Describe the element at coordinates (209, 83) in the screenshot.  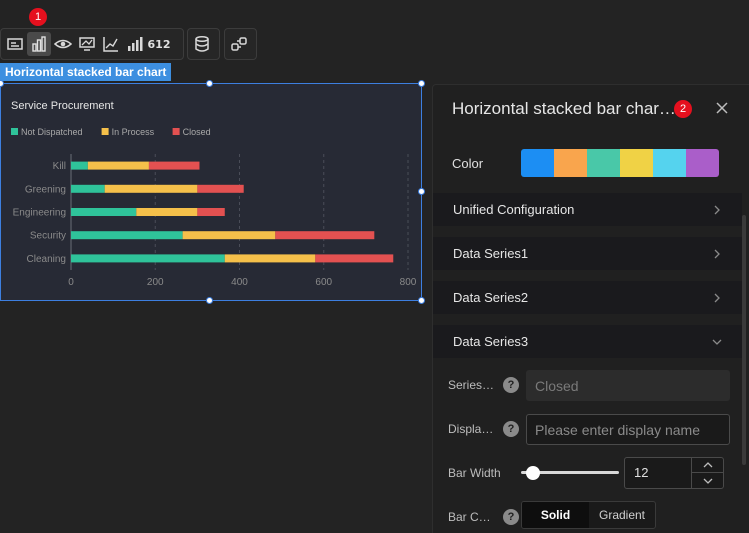
I see `resize-handle-tm` at that location.